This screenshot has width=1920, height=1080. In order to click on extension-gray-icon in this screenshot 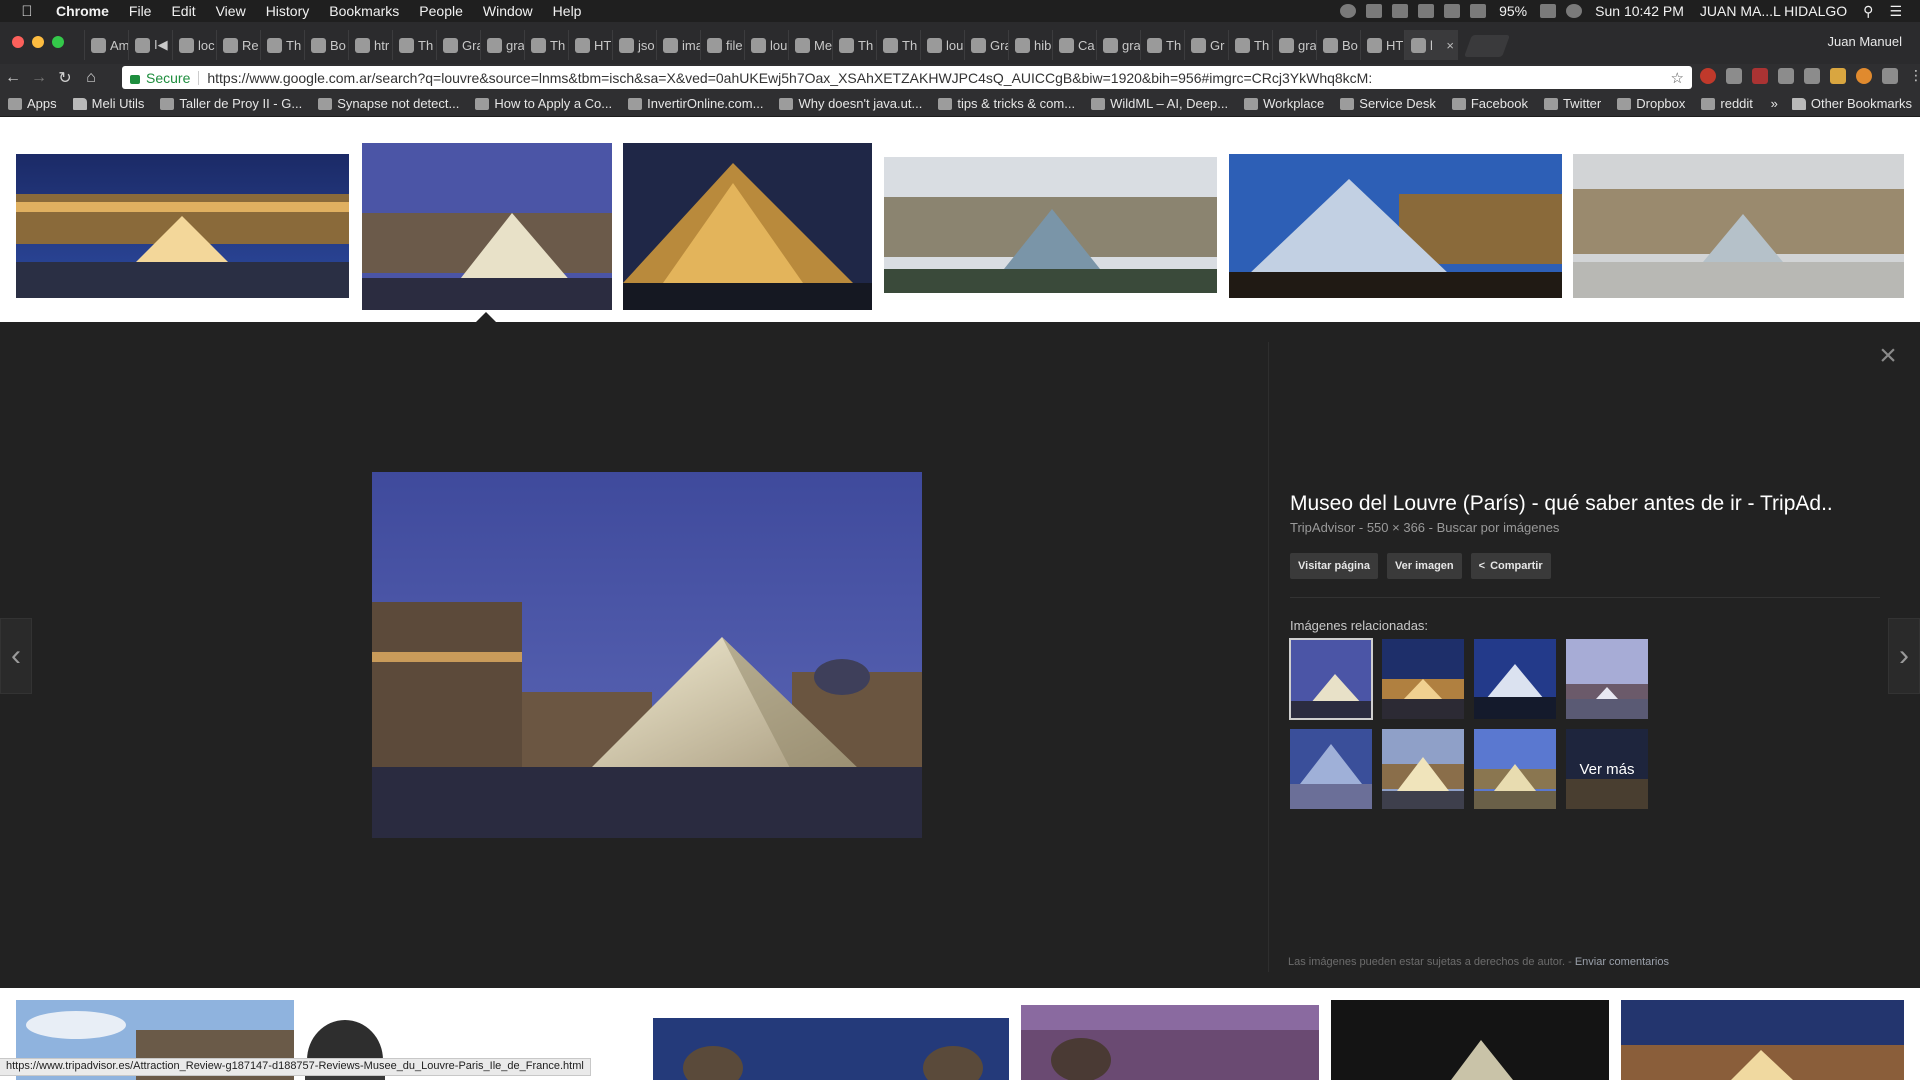, I will do `click(1734, 76)`.